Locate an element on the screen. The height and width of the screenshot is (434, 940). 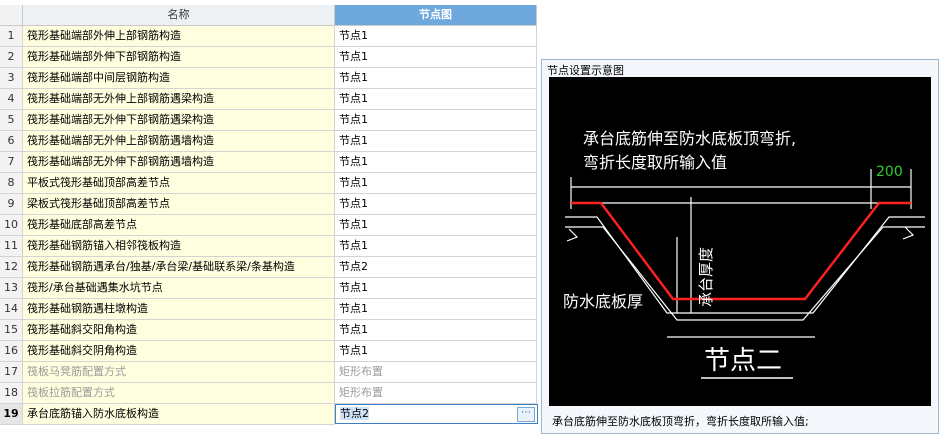
diagram-note-1: 承台底筋伸至防水底板顶弯折, is located at coordinates (689, 138).